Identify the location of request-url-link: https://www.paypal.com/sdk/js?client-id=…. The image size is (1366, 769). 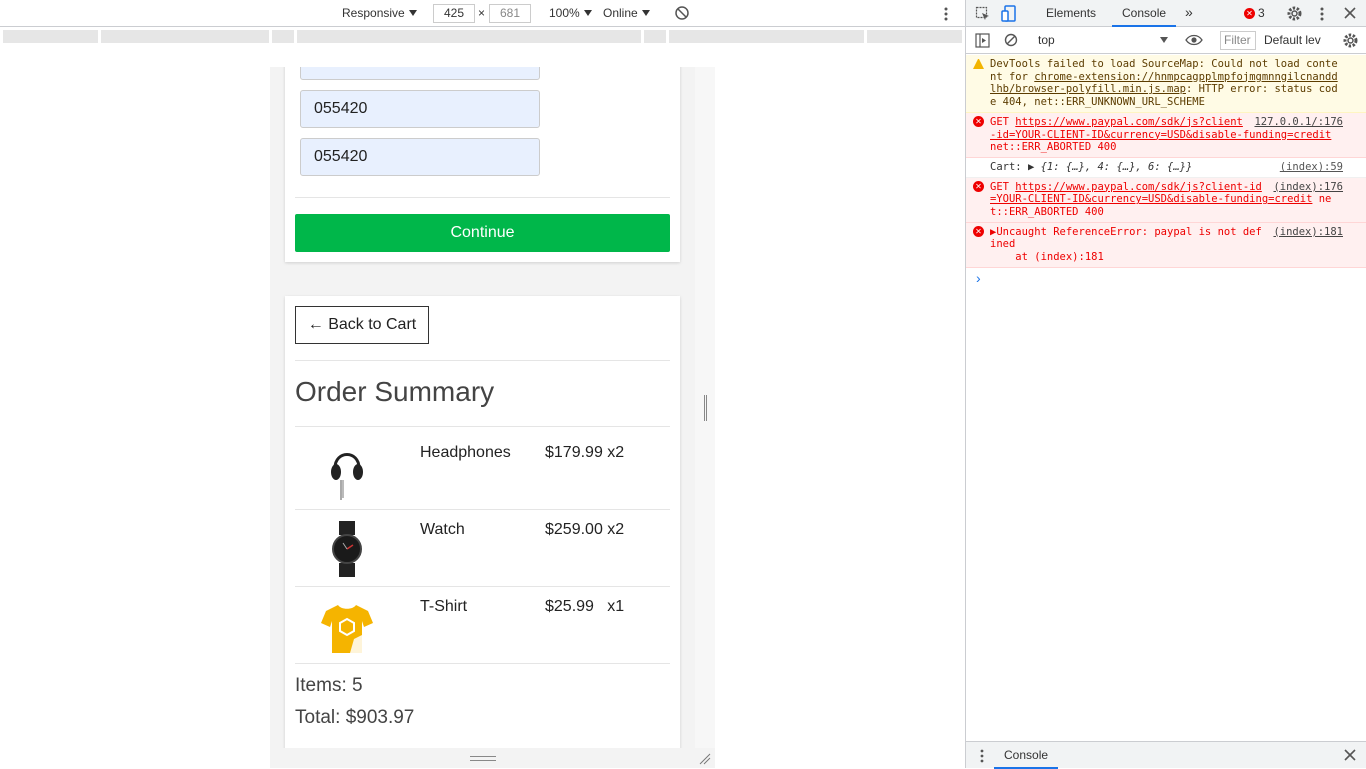
(1151, 193).